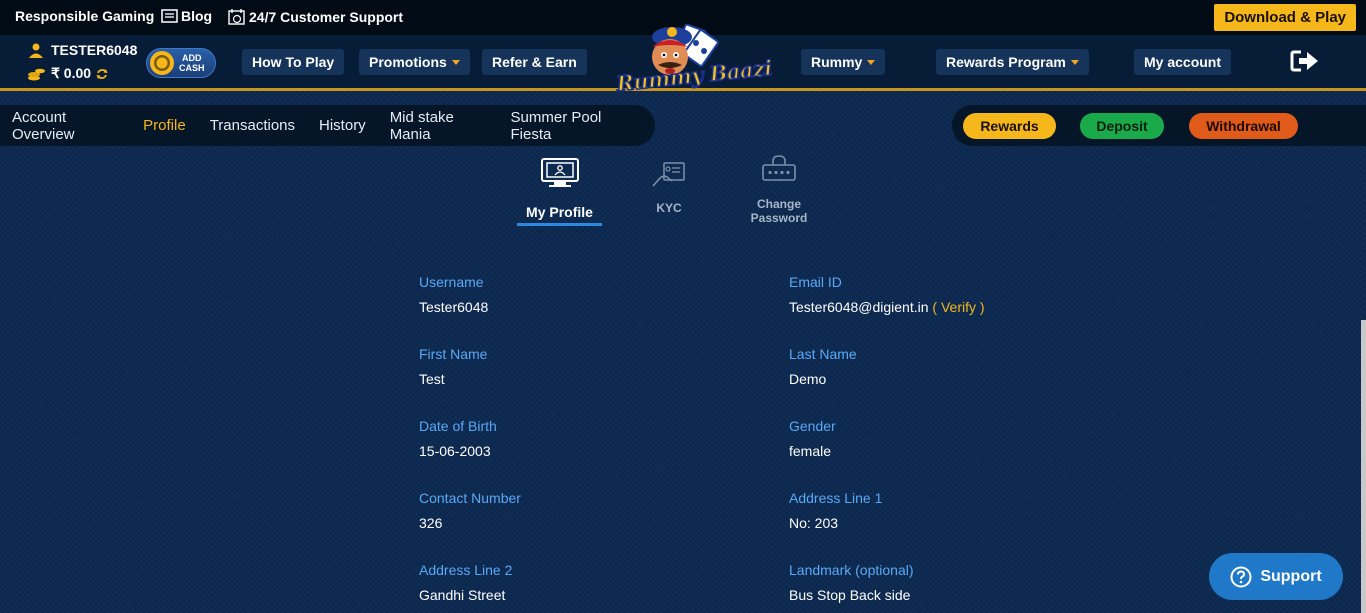 The image size is (1366, 613). I want to click on deposit-button: Deposit, so click(1122, 126).